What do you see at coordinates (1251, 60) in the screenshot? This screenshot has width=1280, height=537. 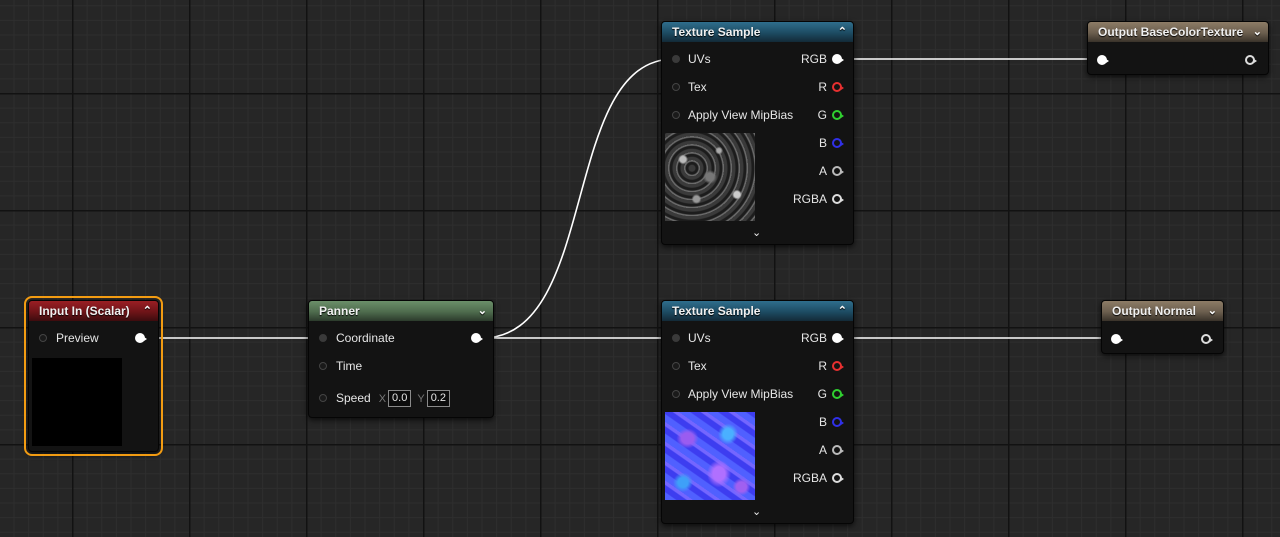 I see `basecolor-output-pin` at bounding box center [1251, 60].